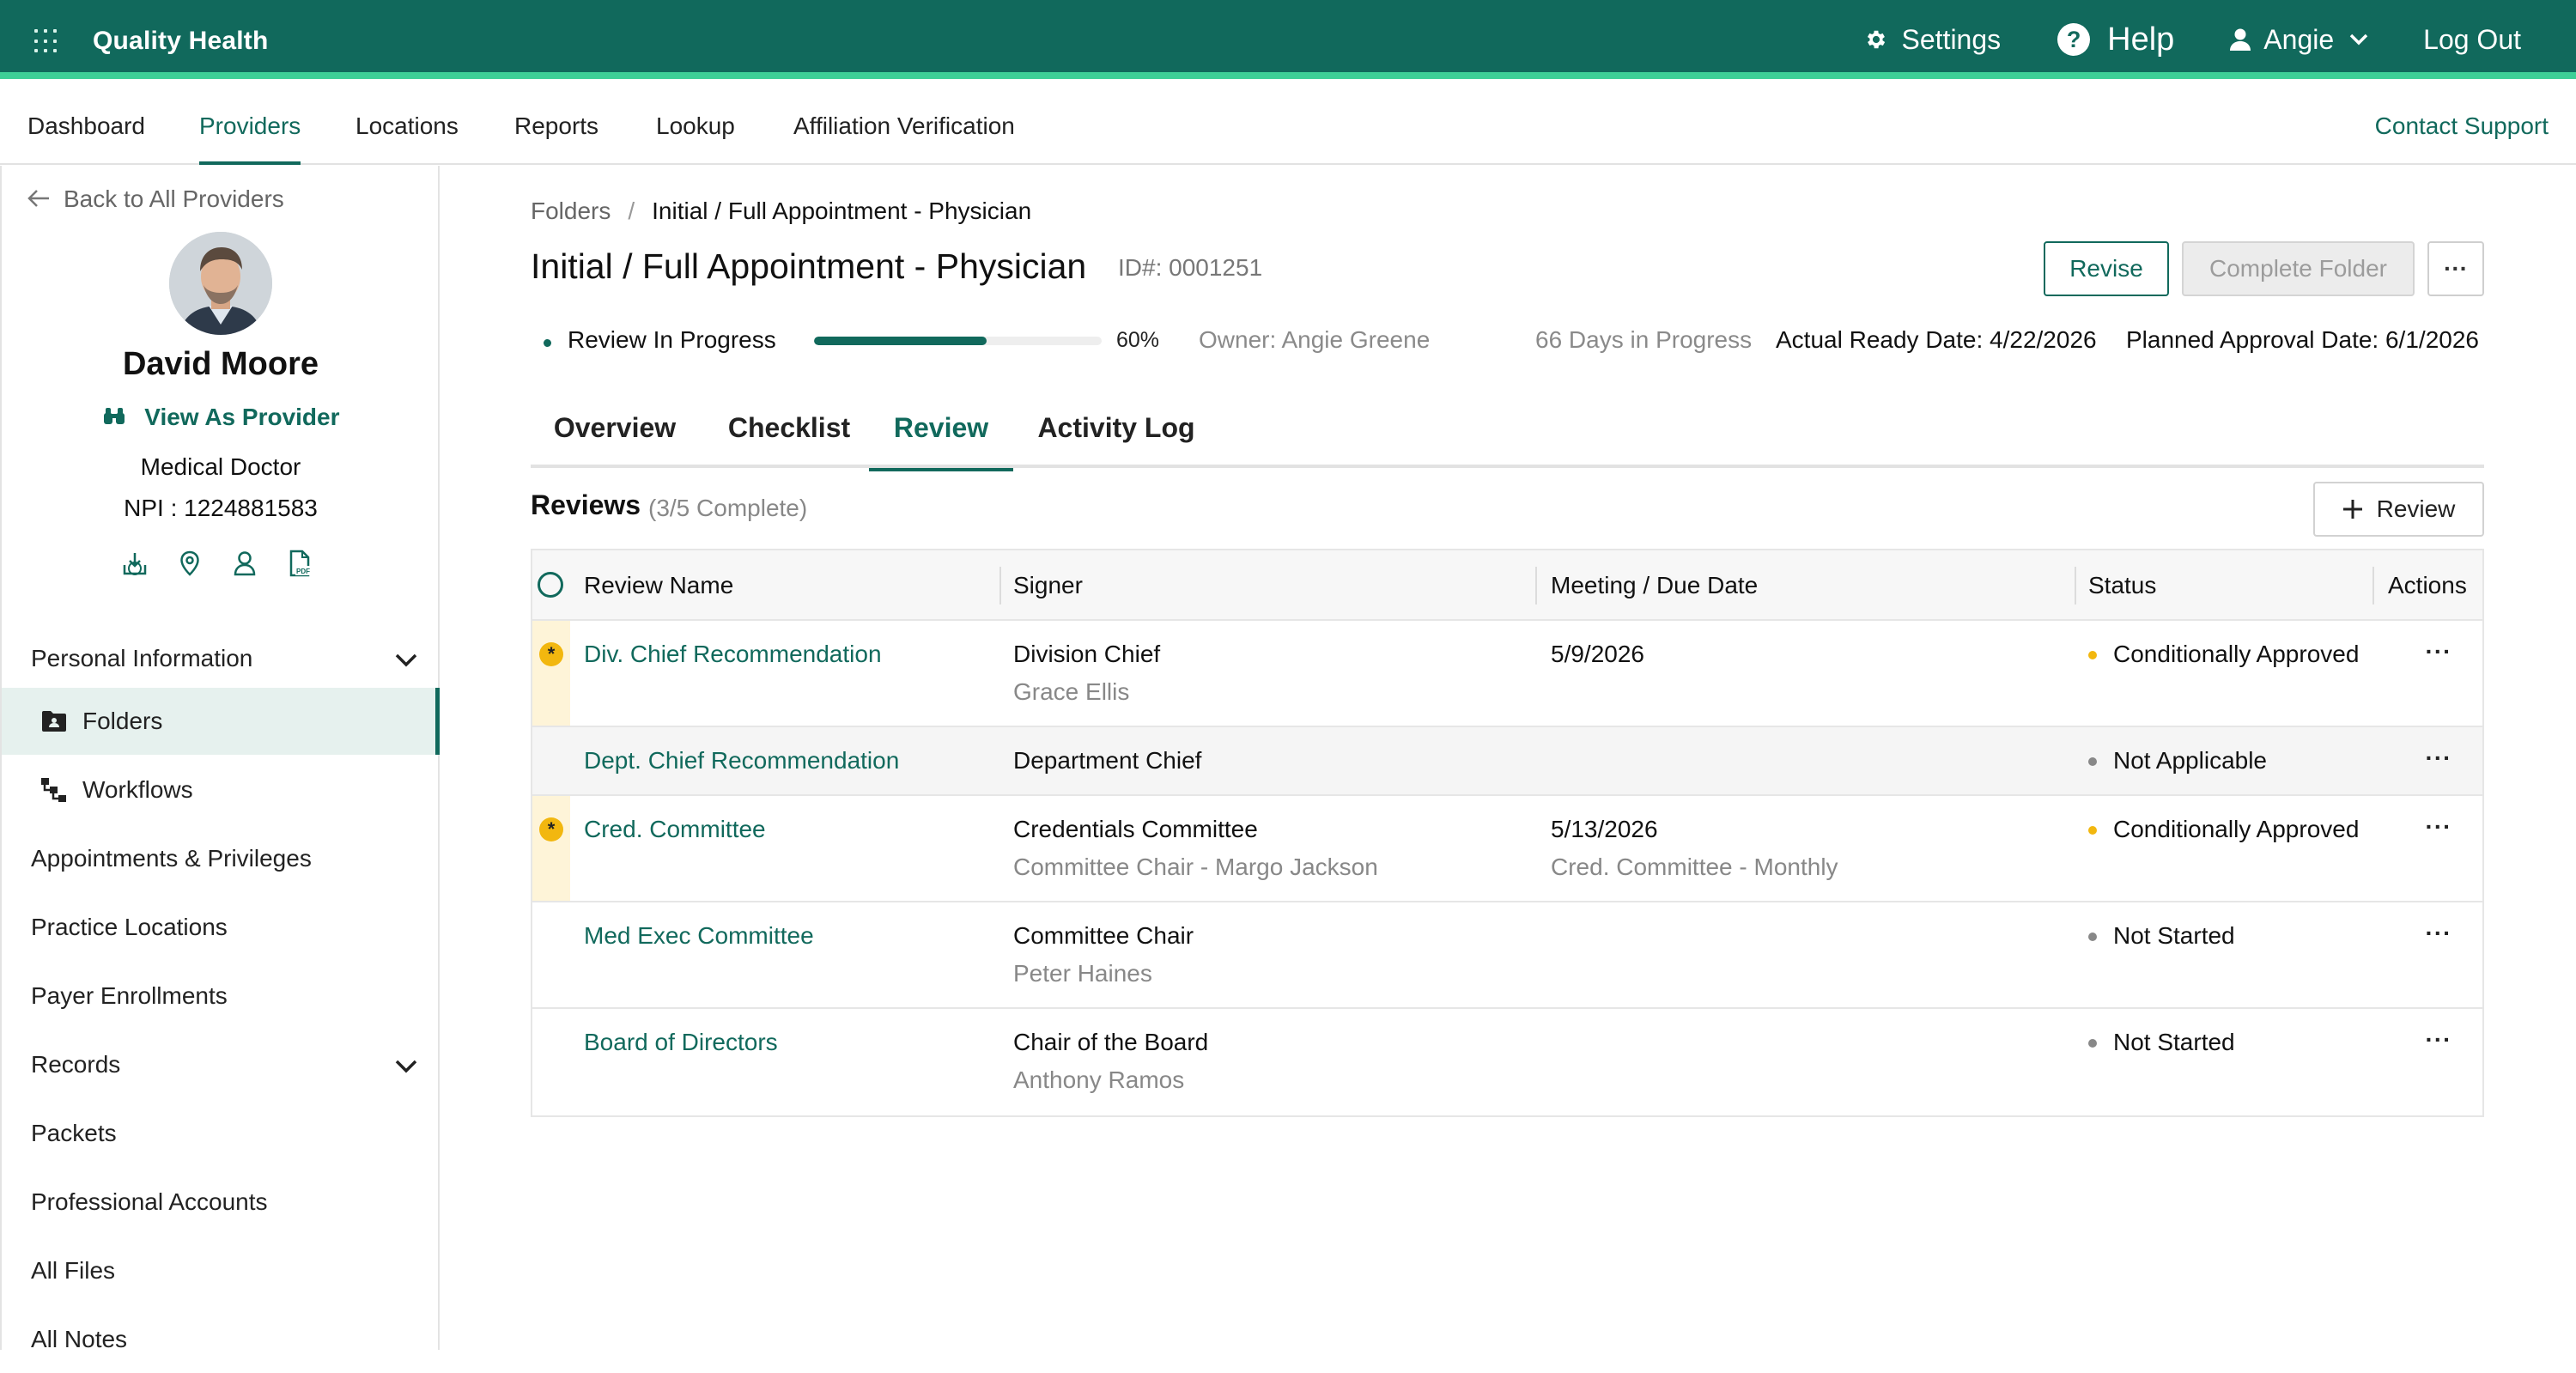 Image resolution: width=2576 pixels, height=1373 pixels. What do you see at coordinates (221, 417) in the screenshot?
I see `view-as-provider-link: View As Provider` at bounding box center [221, 417].